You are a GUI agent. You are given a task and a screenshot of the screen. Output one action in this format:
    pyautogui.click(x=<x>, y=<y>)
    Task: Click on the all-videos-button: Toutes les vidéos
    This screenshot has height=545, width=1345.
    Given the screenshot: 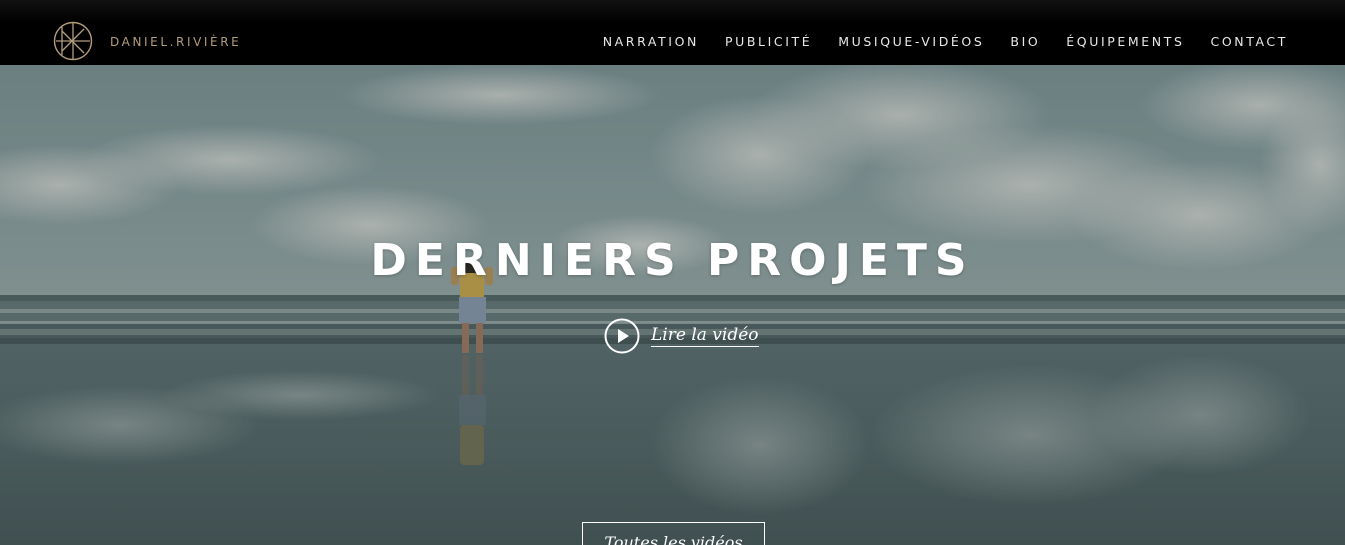 What is the action you would take?
    pyautogui.click(x=673, y=533)
    